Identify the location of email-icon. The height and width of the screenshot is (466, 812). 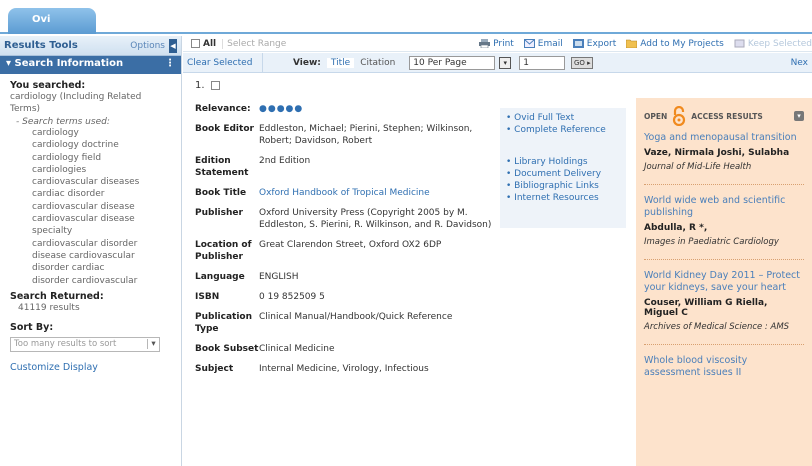
(529, 43).